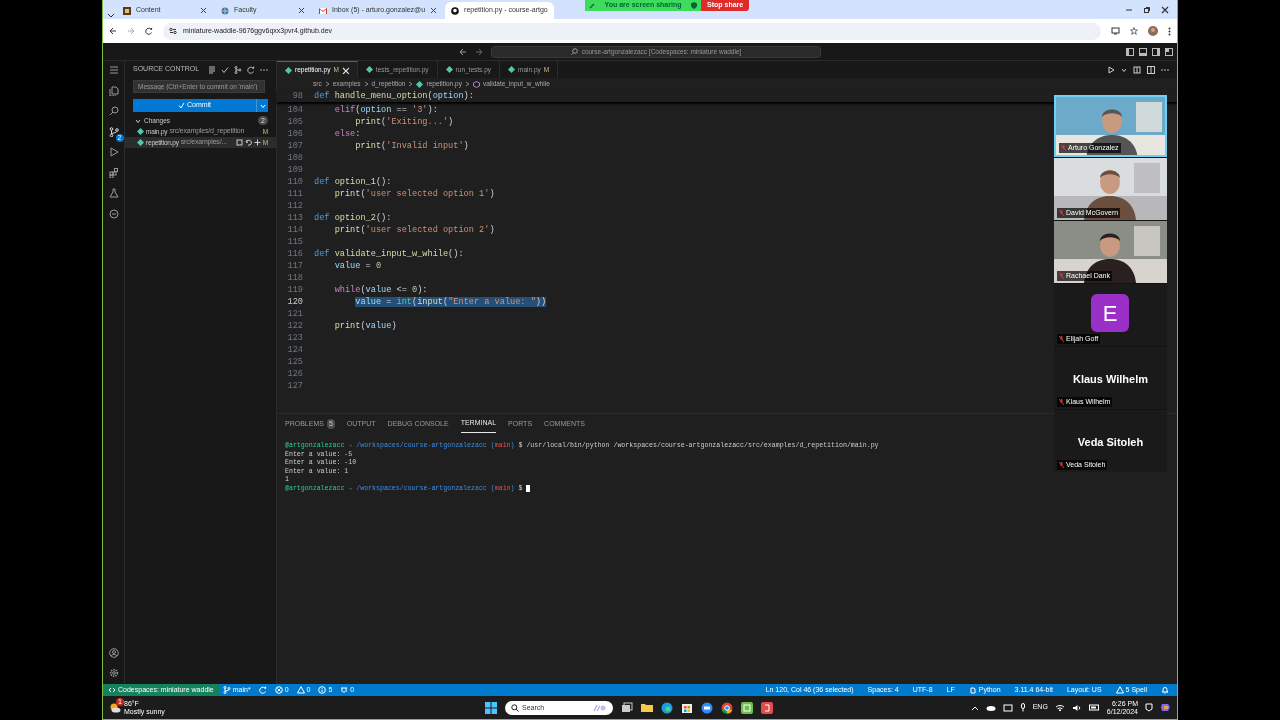  I want to click on commit-options-button, so click(262, 105).